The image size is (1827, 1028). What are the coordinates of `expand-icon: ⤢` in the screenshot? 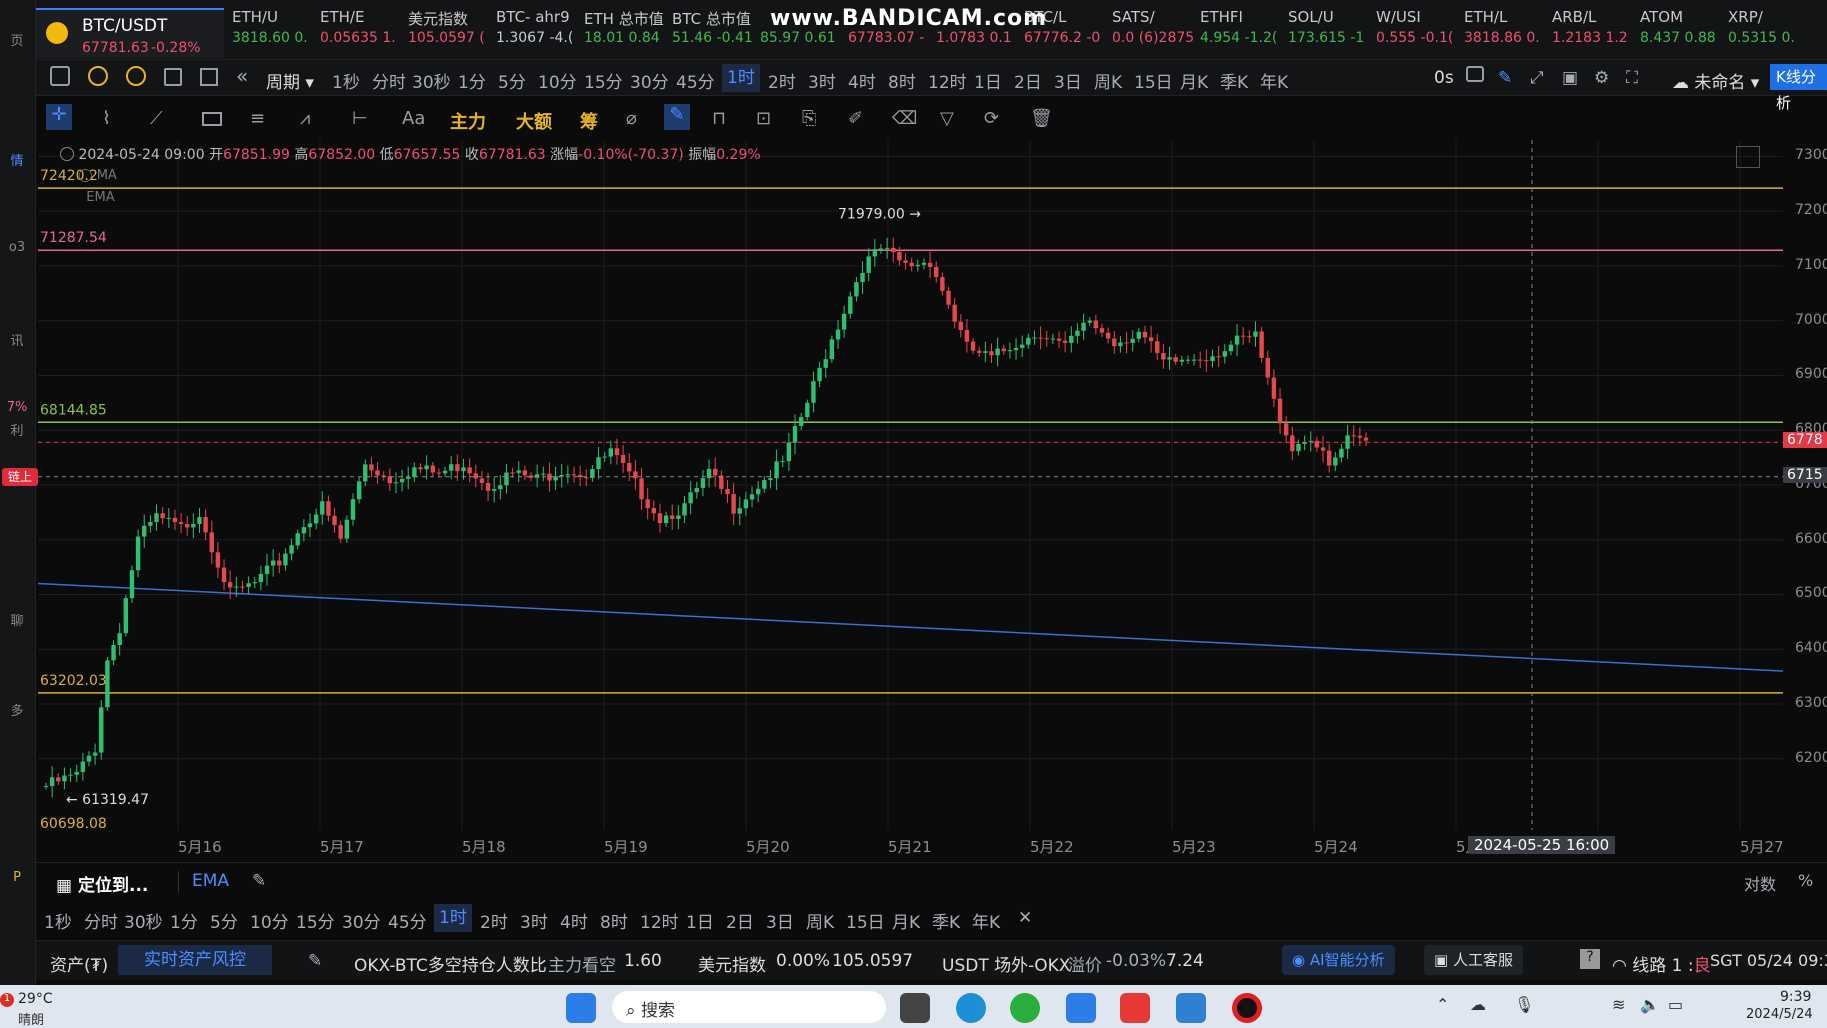 It's located at (1537, 78).